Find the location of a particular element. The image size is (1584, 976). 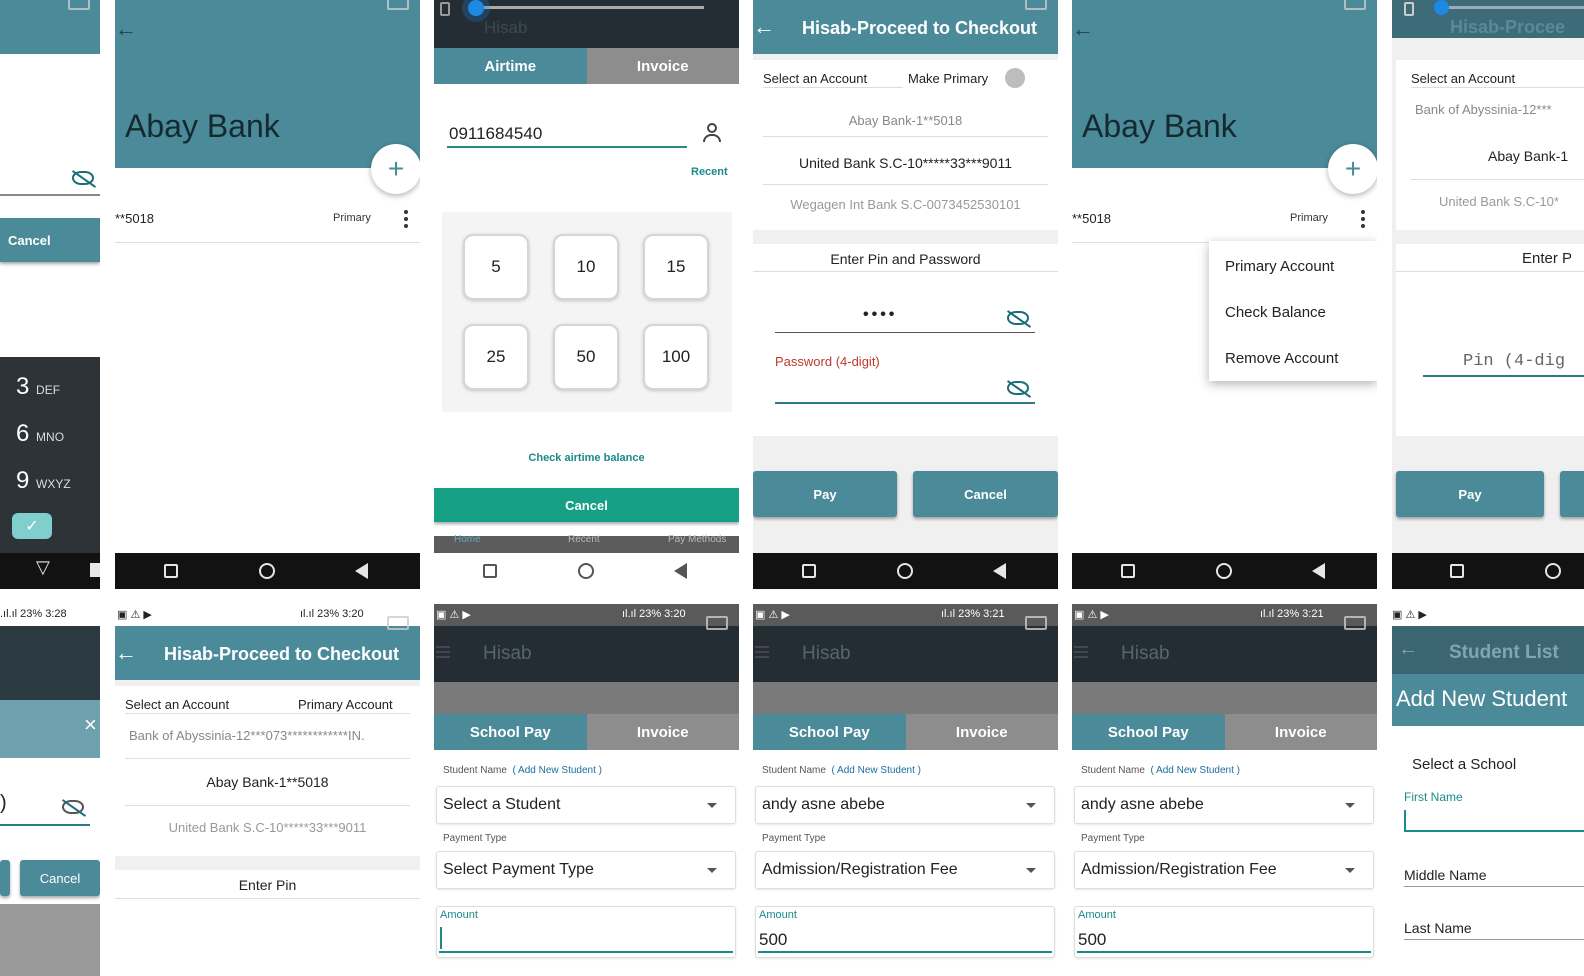

pay-button is located at coordinates (5, 878).